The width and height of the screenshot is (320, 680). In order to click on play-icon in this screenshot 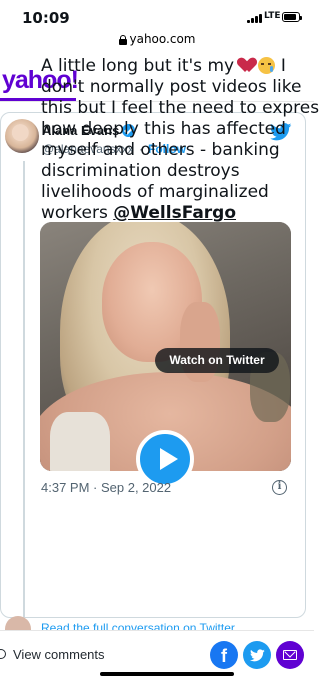, I will do `click(169, 459)`.